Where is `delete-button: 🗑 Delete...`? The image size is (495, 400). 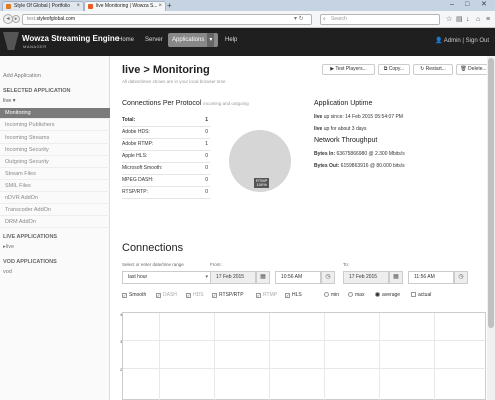 delete-button: 🗑 Delete... is located at coordinates (473, 69).